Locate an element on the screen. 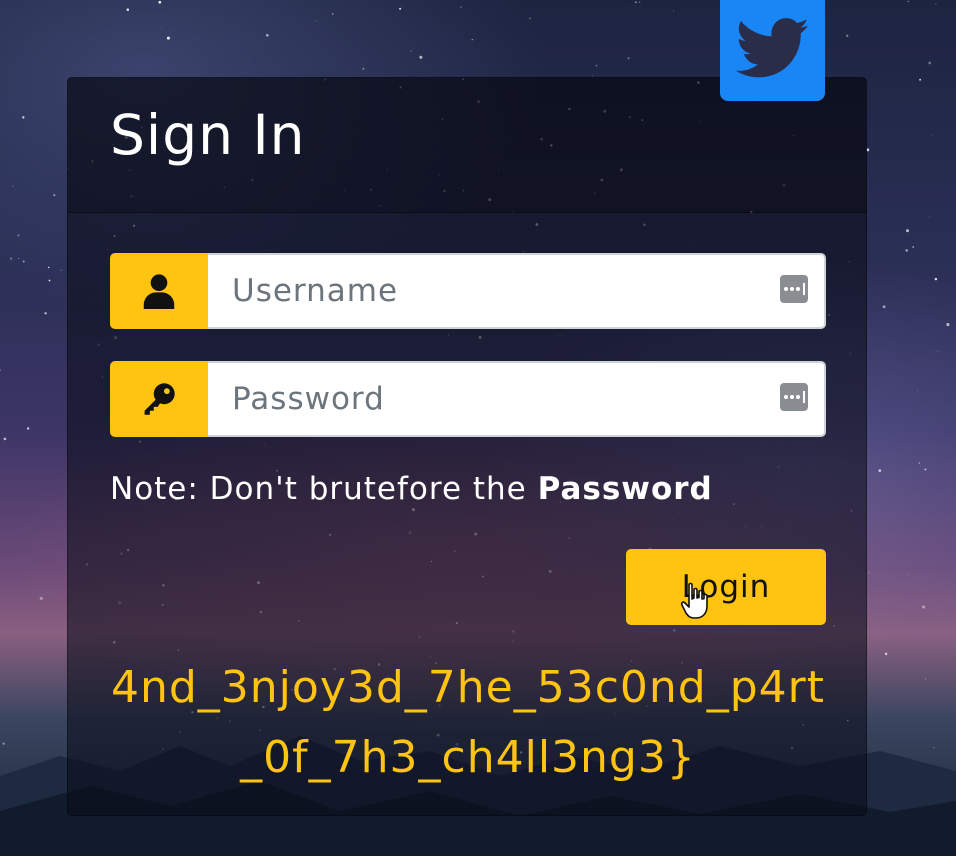 This screenshot has width=956, height=856. password-group is located at coordinates (468, 399).